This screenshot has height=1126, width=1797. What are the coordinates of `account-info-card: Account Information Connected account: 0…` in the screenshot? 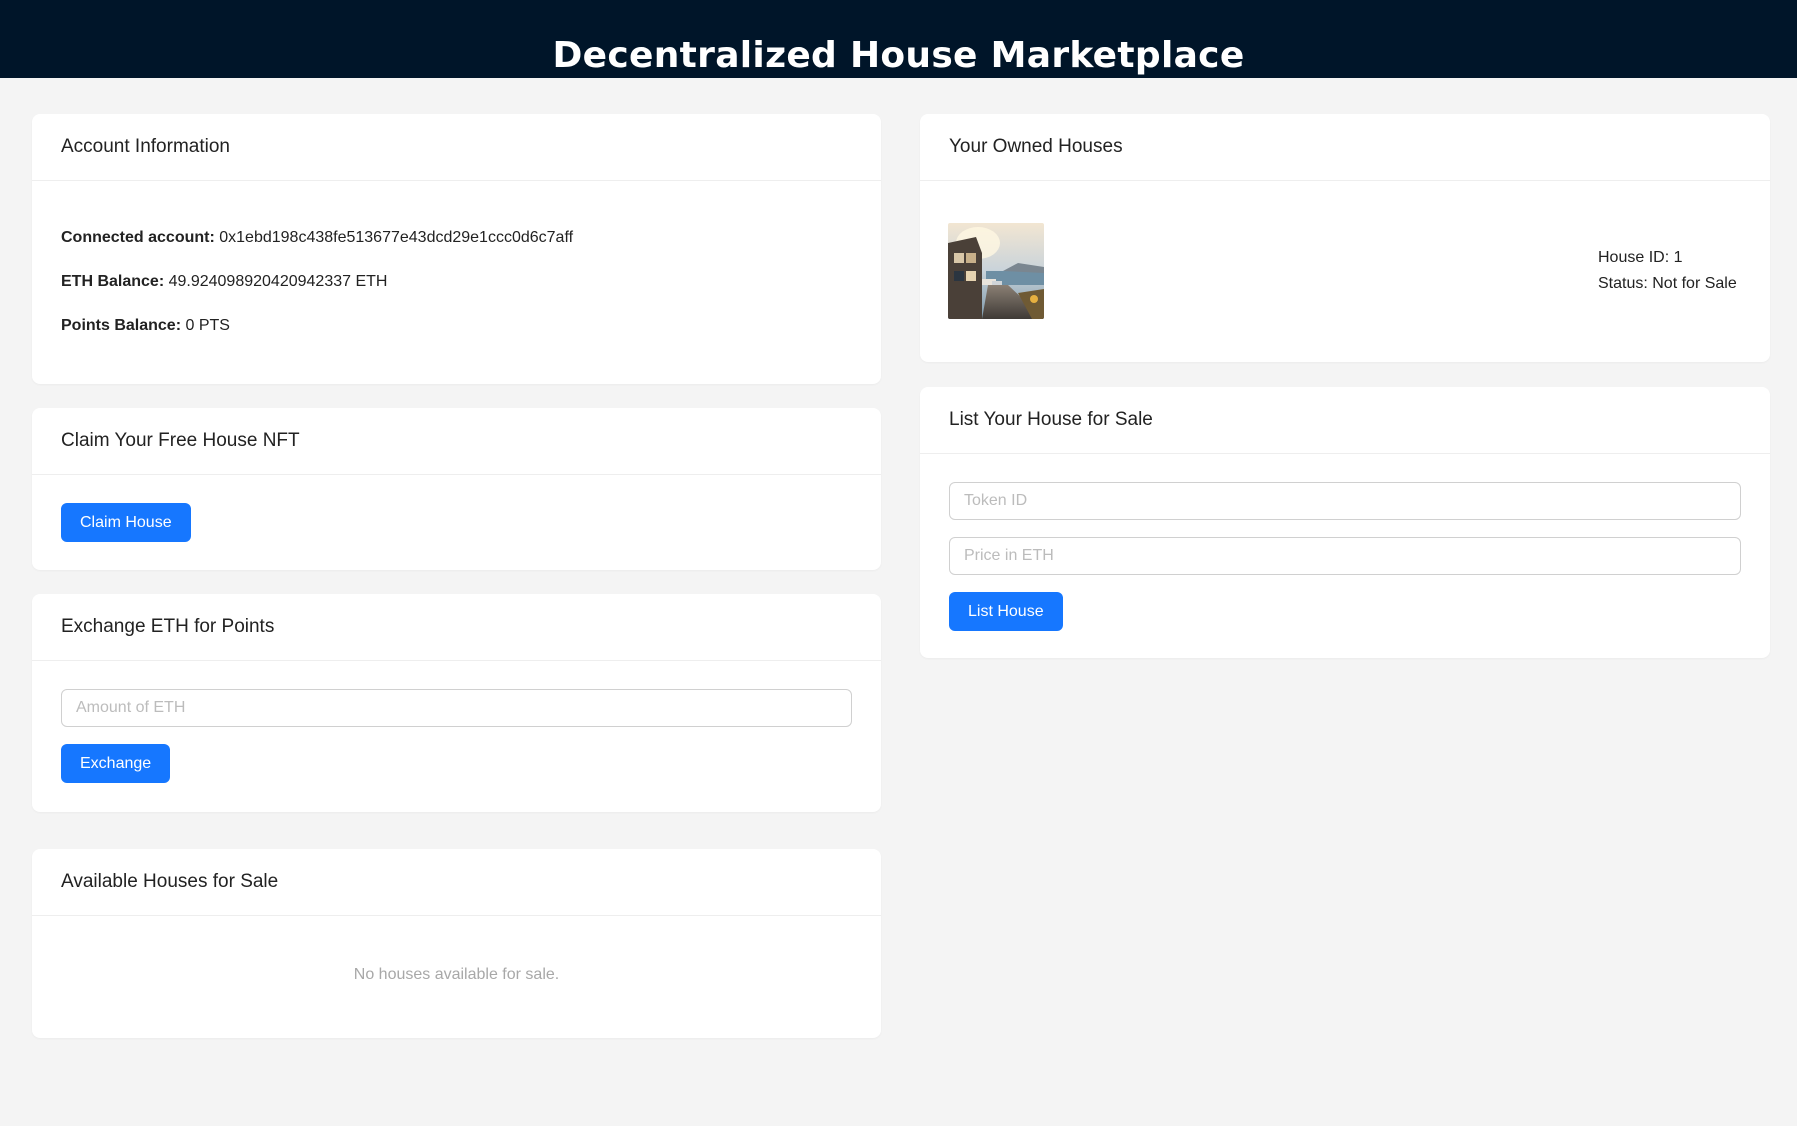 It's located at (456, 249).